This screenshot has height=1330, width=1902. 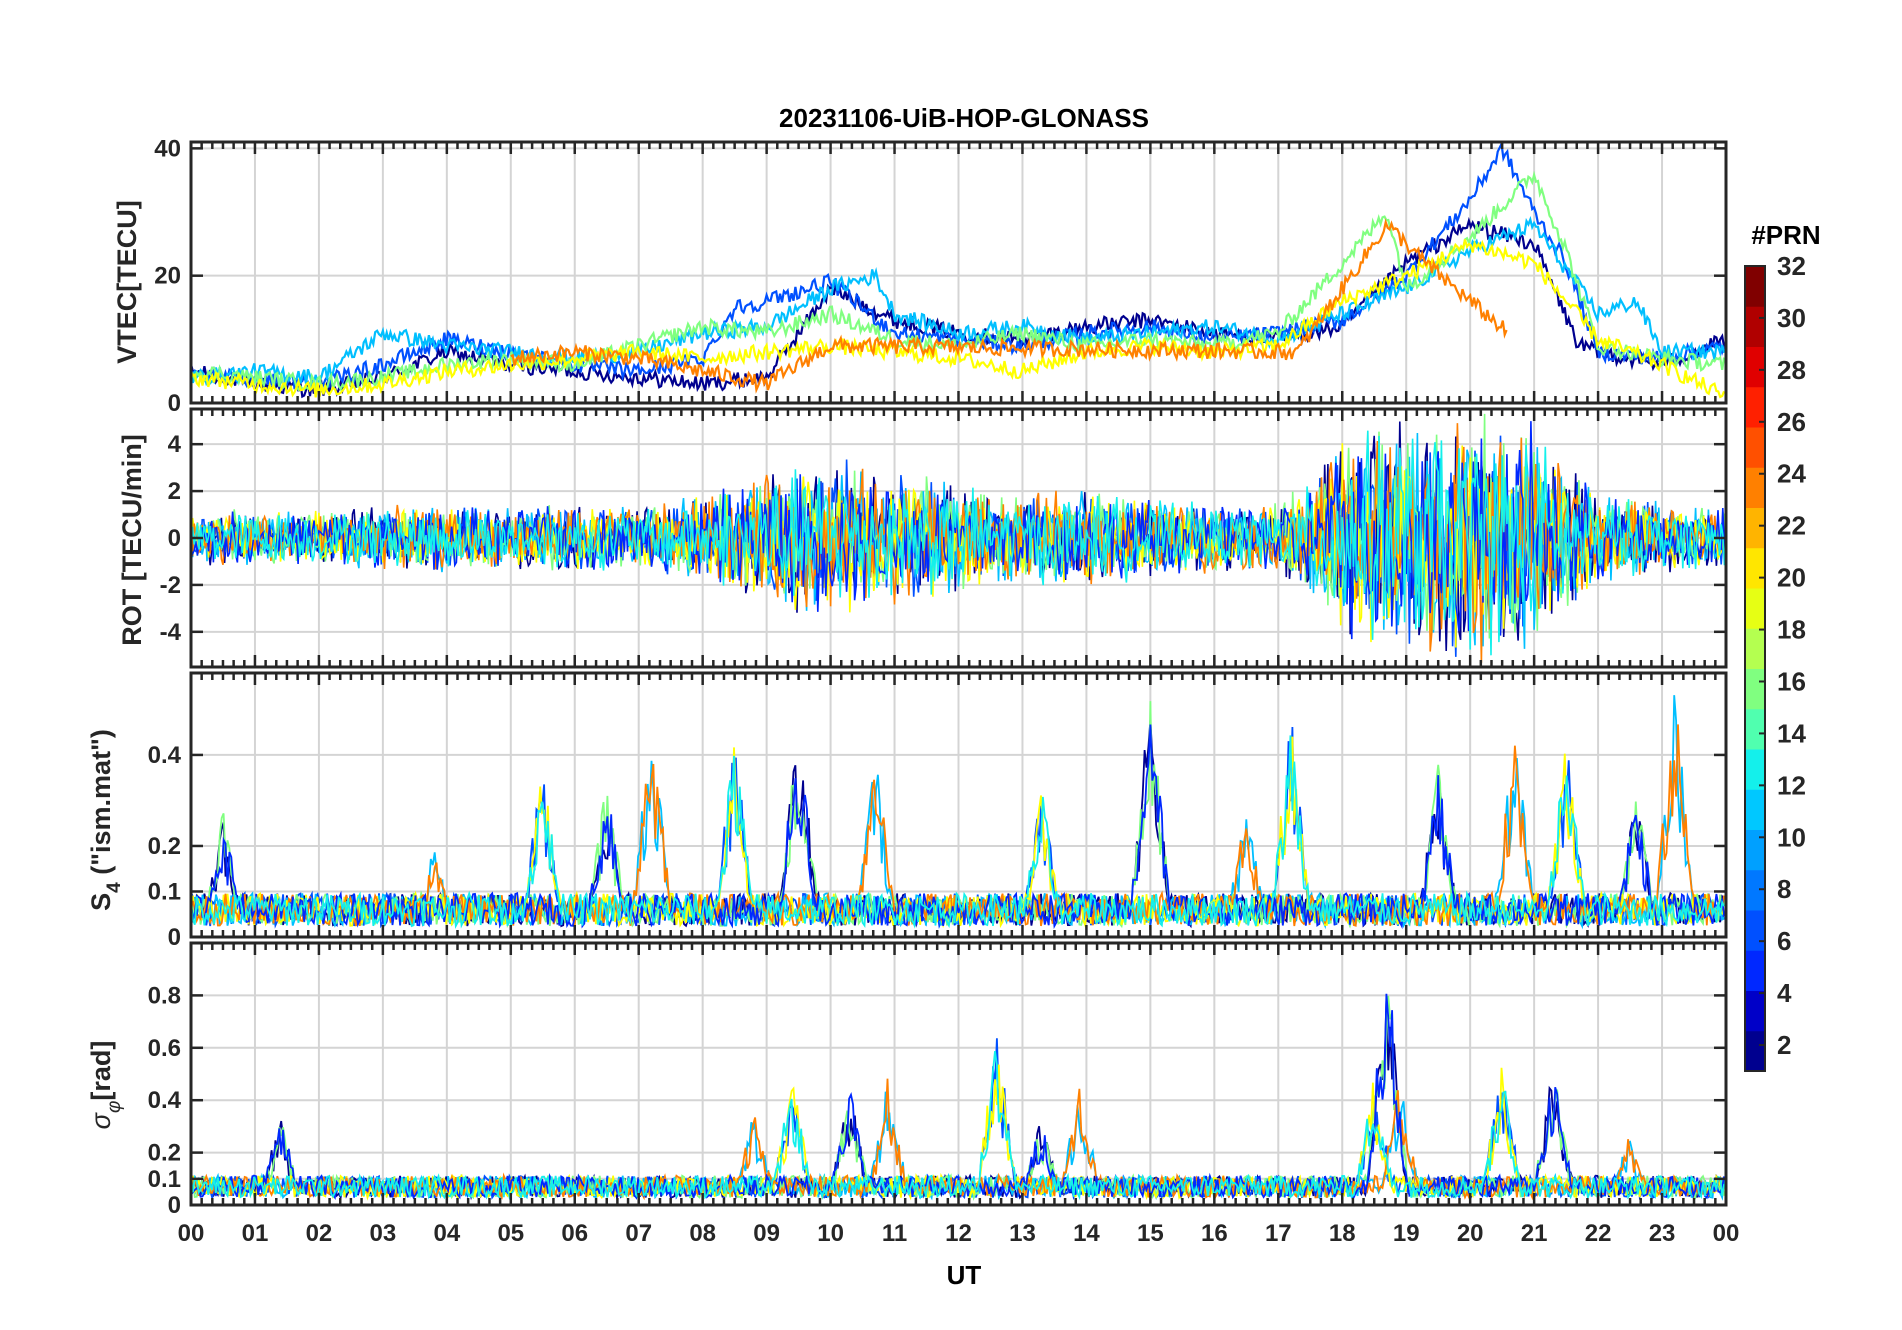 What do you see at coordinates (1022, 1233) in the screenshot?
I see `x-tick-label: 13` at bounding box center [1022, 1233].